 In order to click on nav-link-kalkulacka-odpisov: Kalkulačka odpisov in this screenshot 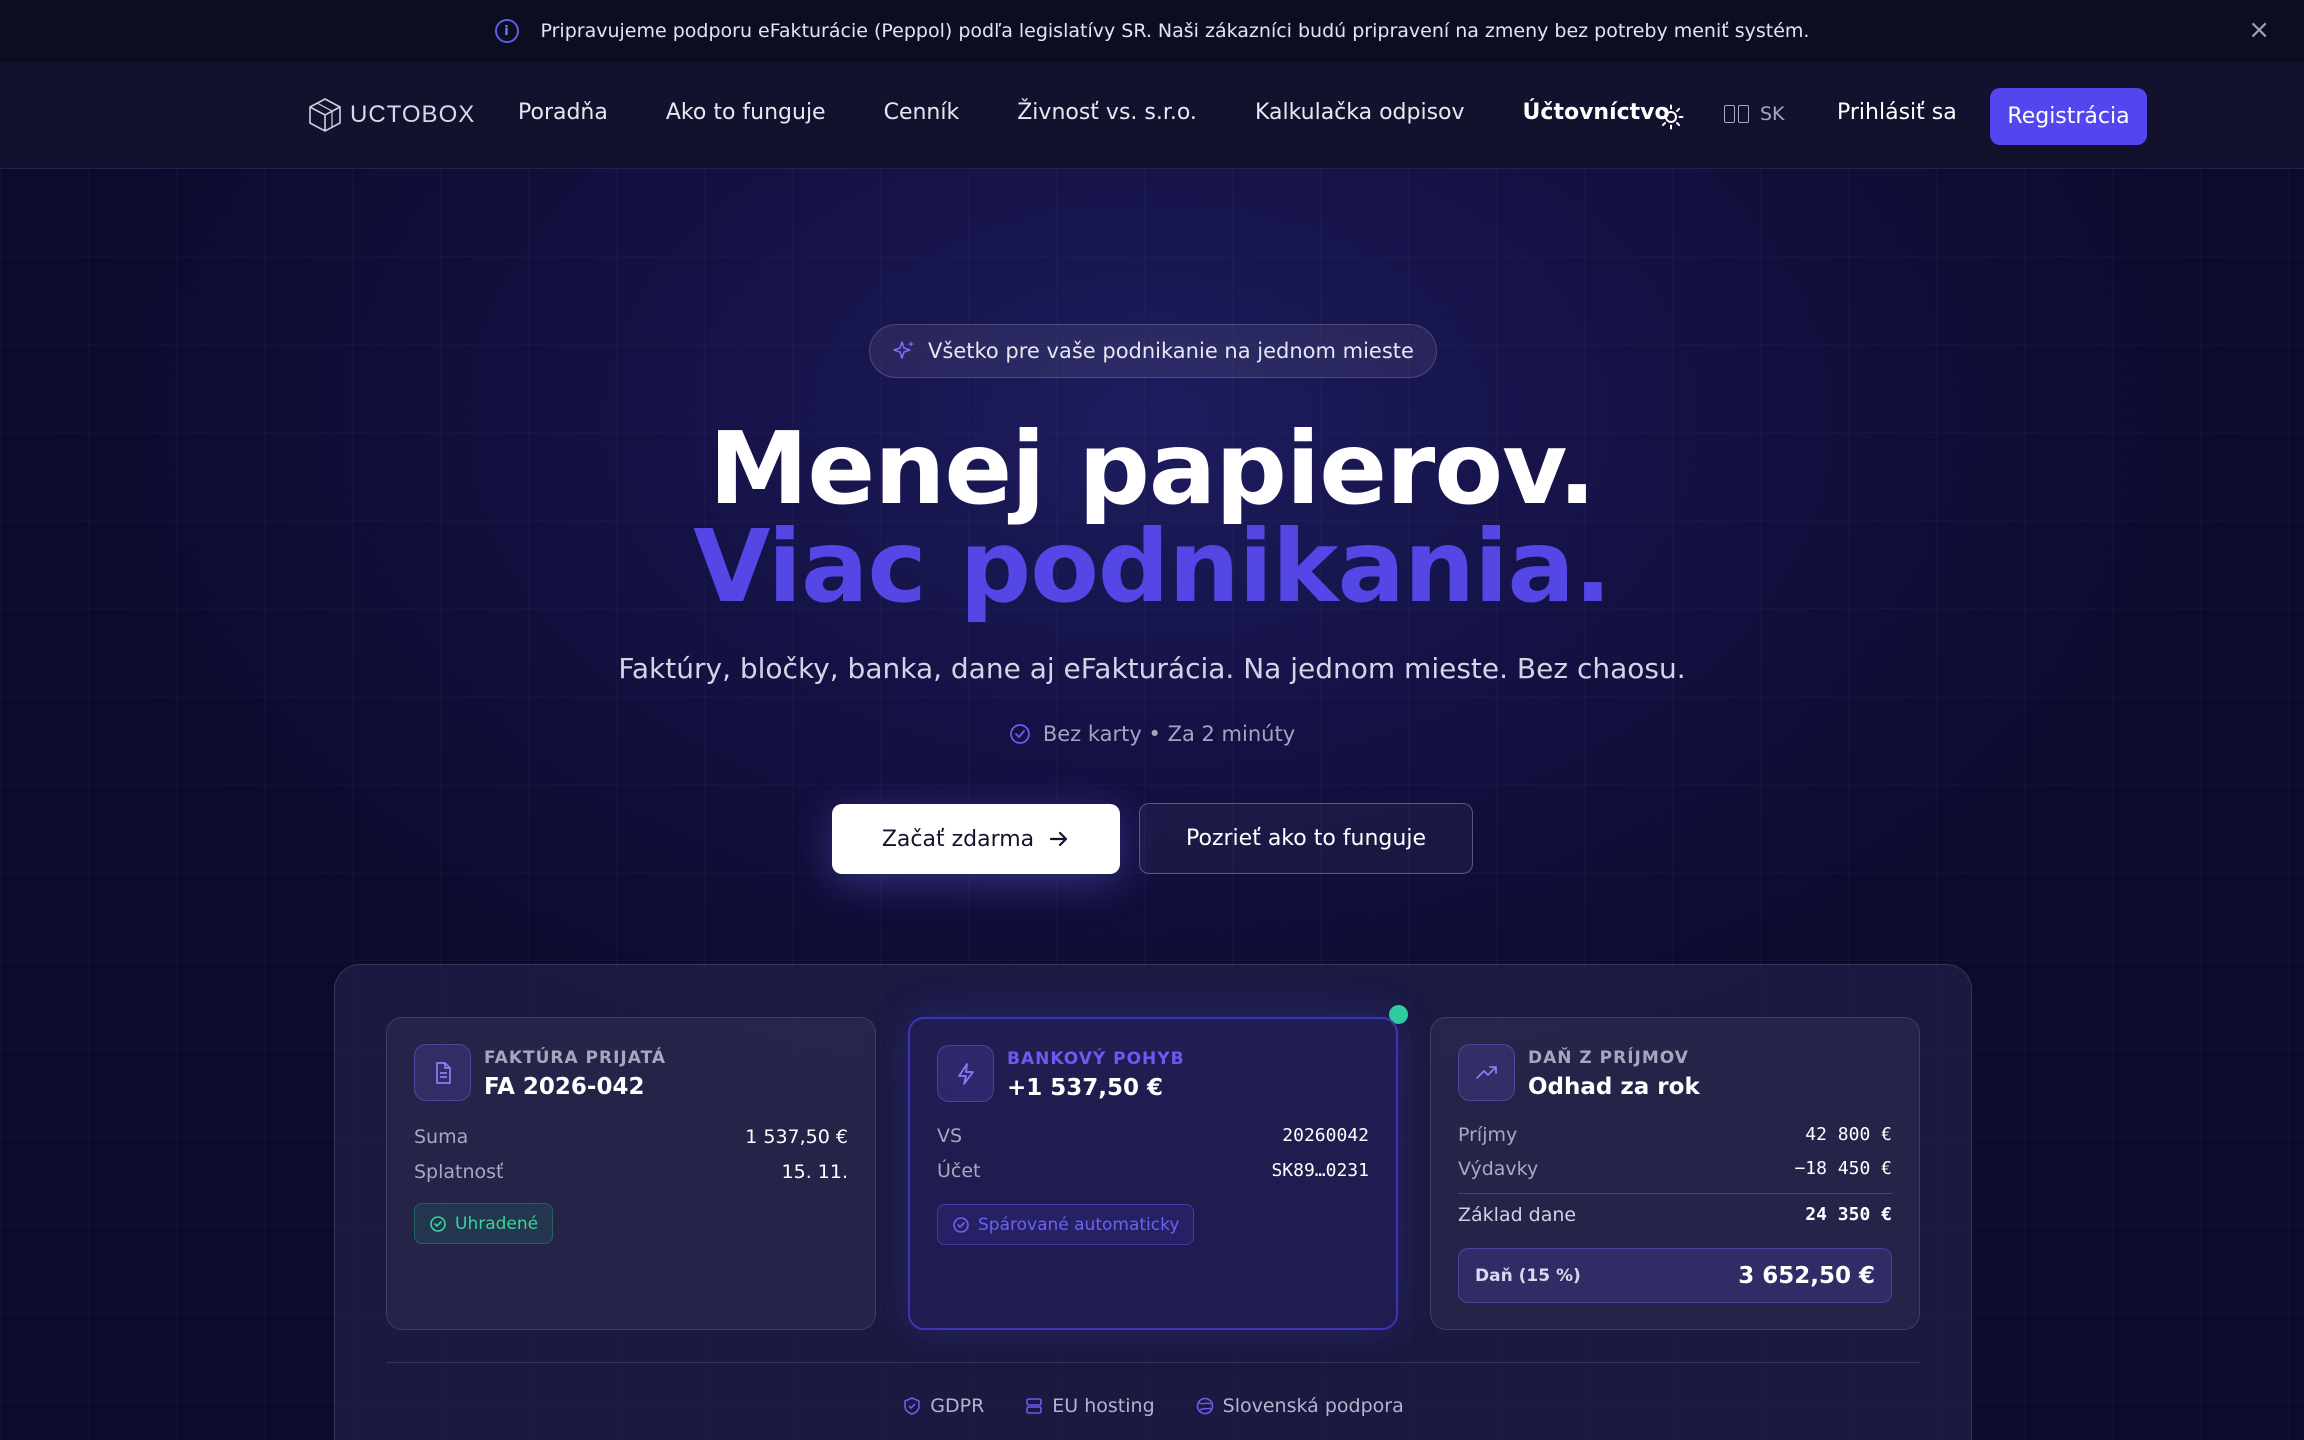, I will do `click(1360, 112)`.